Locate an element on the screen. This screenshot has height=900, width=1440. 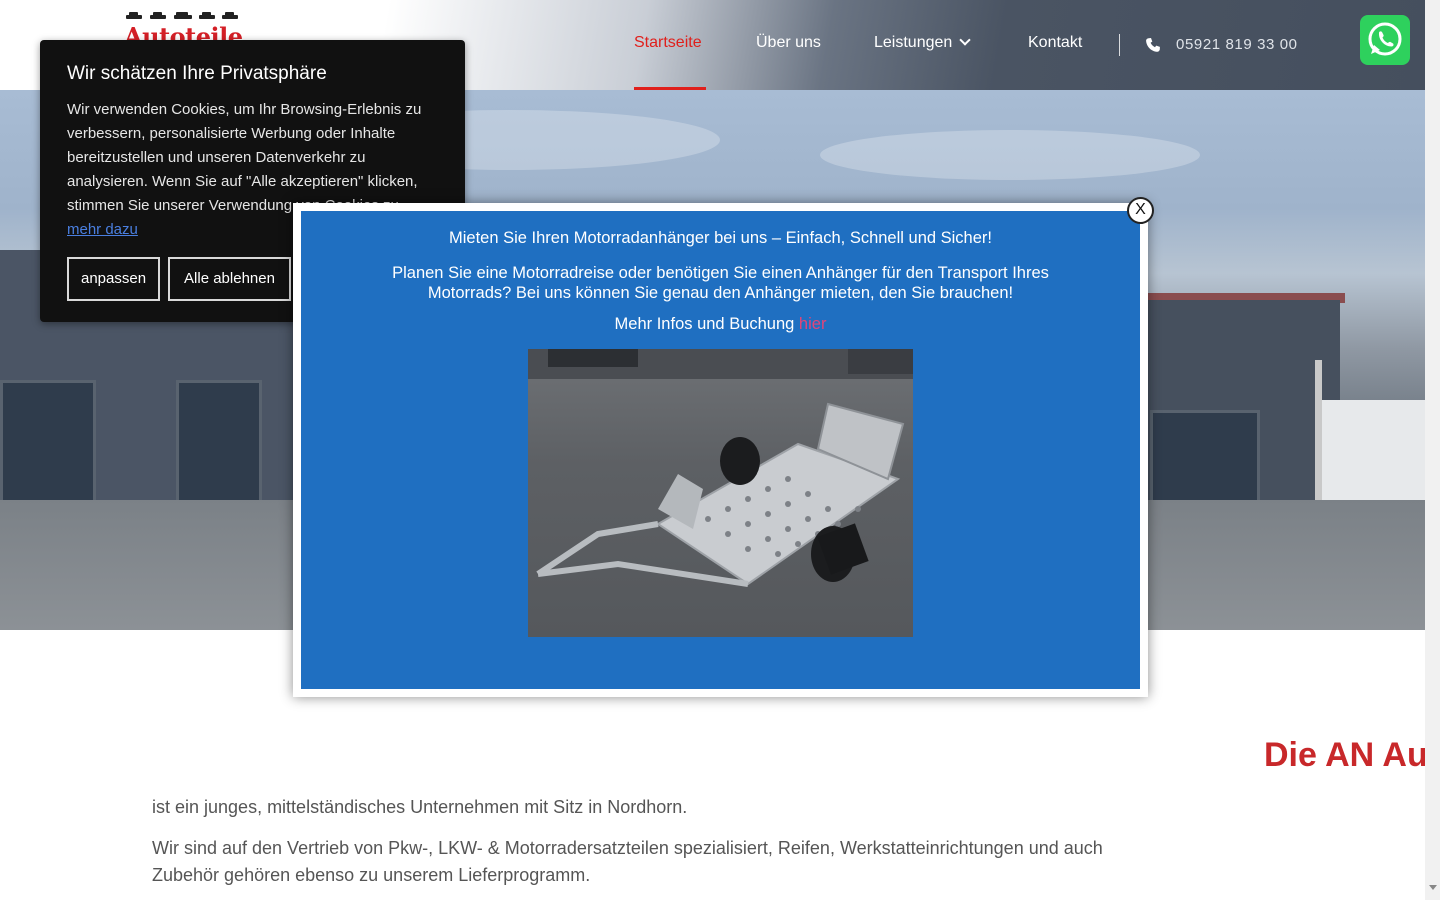
popup-booking-link: hier is located at coordinates (813, 324).